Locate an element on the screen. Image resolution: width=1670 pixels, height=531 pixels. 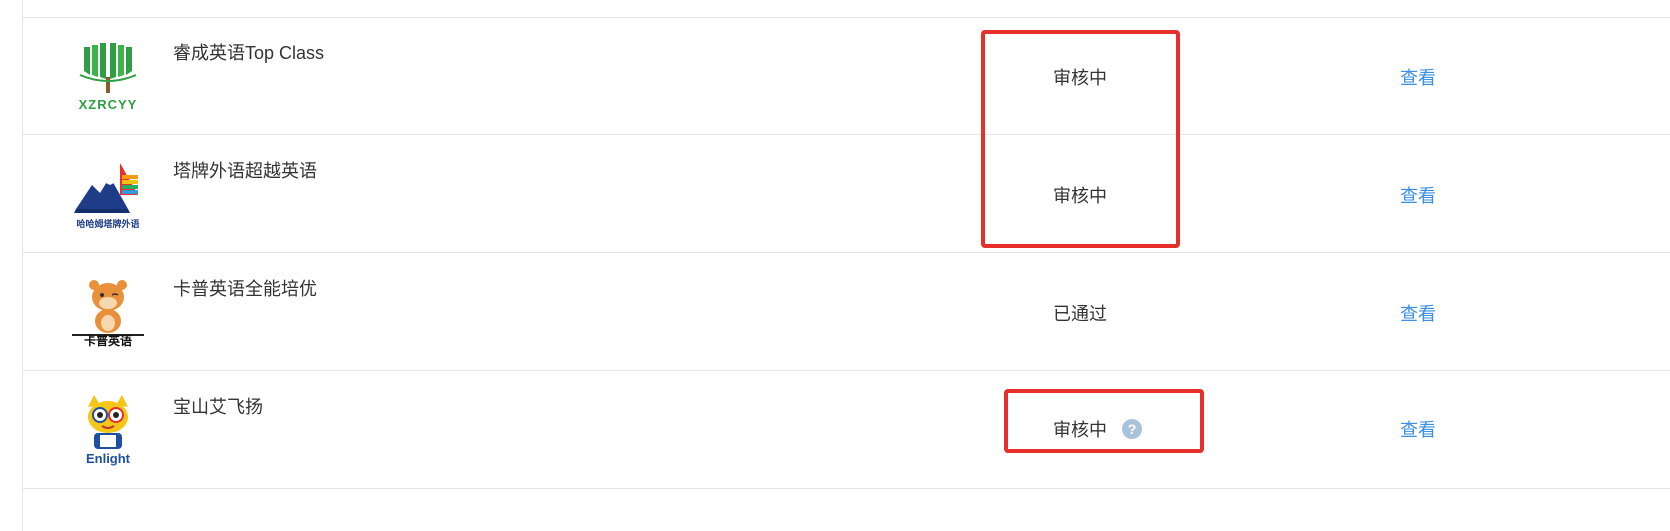
logo-text: 卡普英语 is located at coordinates (108, 340).